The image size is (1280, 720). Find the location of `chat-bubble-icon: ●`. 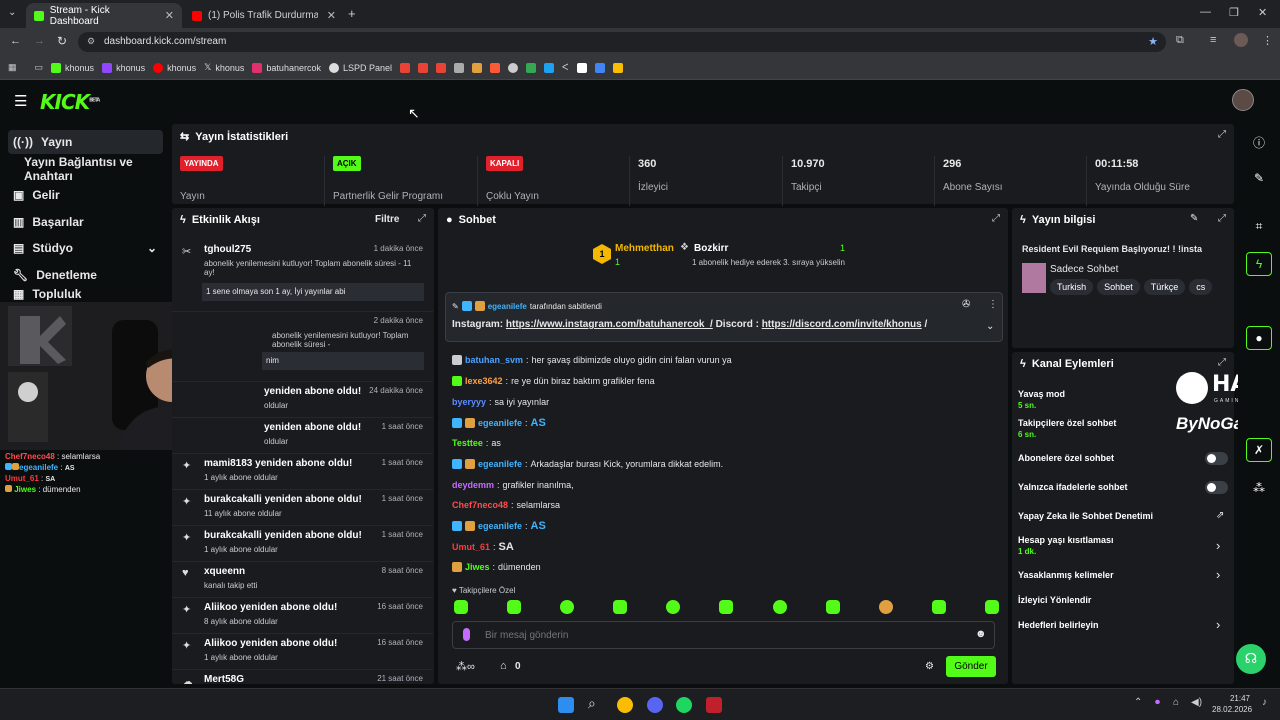

chat-bubble-icon: ● is located at coordinates (1259, 338).